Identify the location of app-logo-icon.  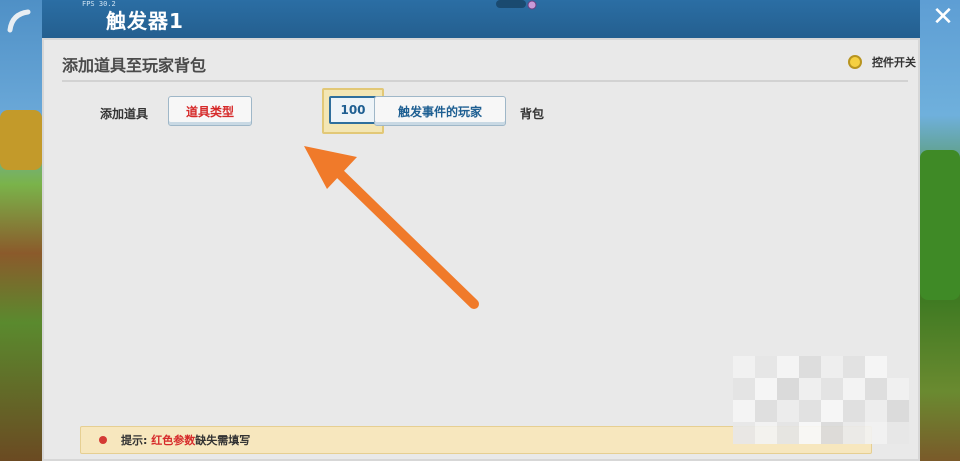
(19, 21).